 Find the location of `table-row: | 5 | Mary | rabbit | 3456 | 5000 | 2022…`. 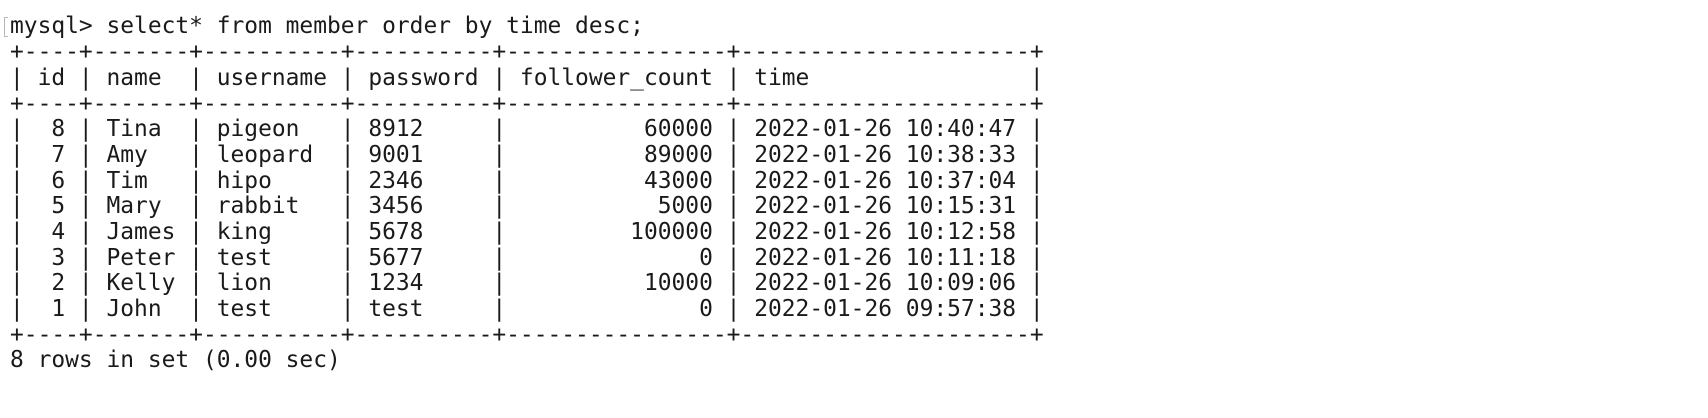

table-row: | 5 | Mary | rabbit | 3456 | 5000 | 2022… is located at coordinates (527, 206).